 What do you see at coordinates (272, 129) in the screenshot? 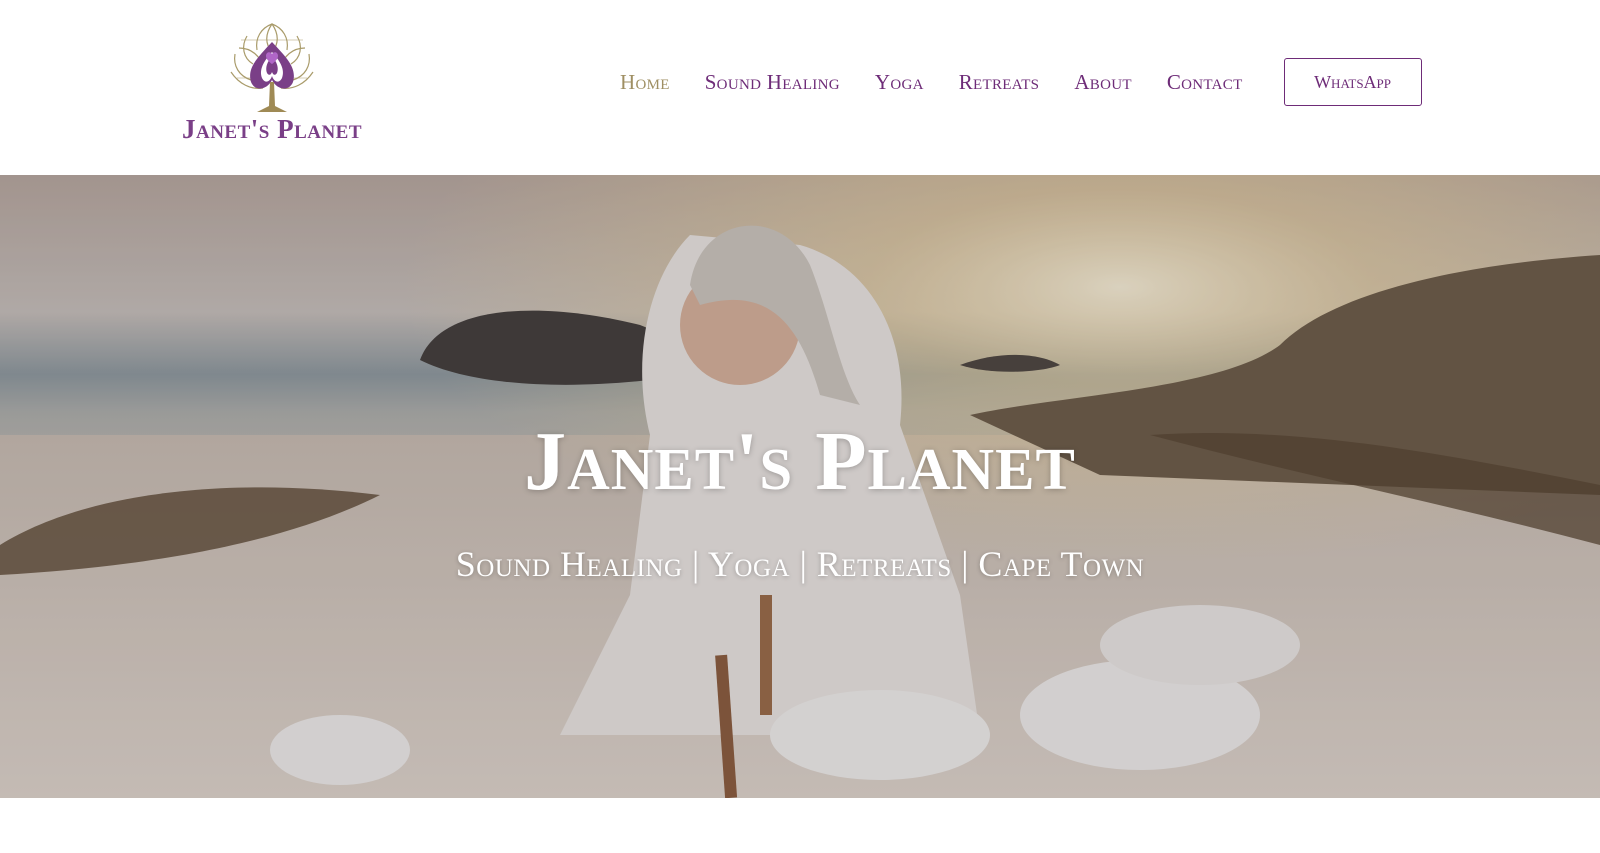
I see `logo-text: Janet's Planet` at bounding box center [272, 129].